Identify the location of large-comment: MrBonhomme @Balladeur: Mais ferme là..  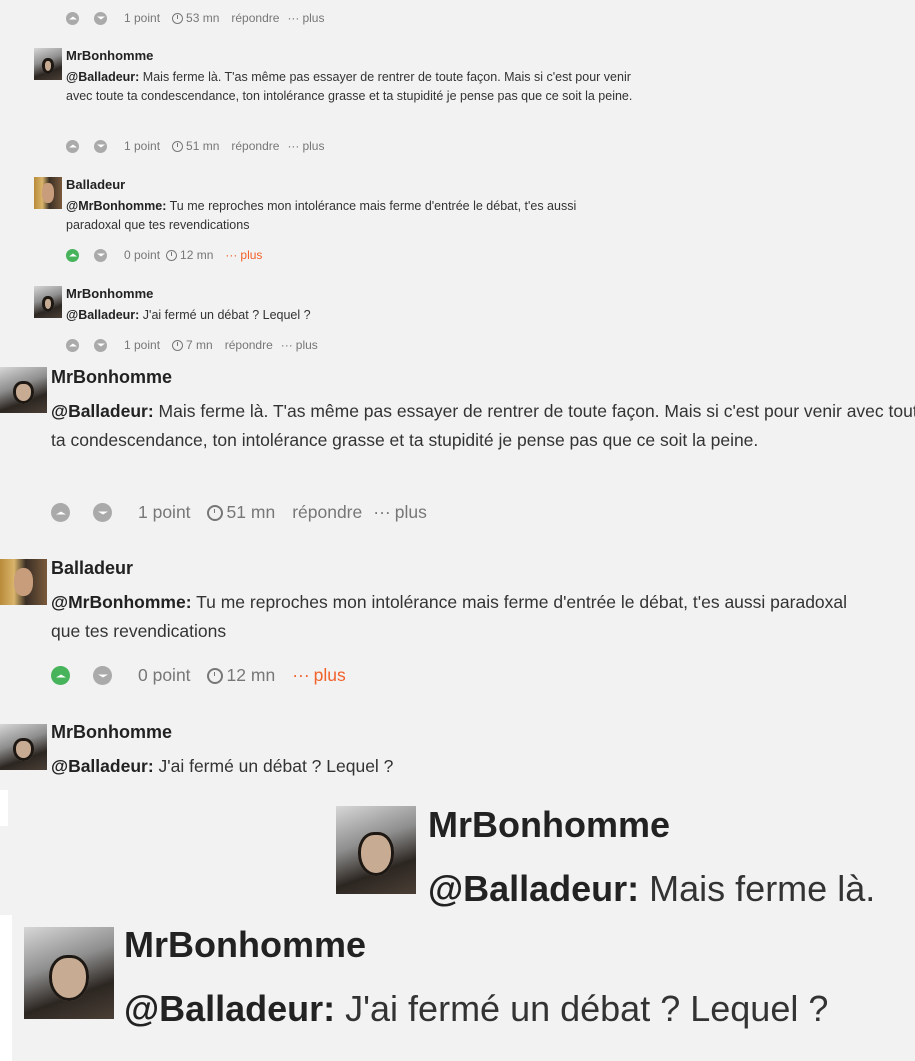
(623, 853).